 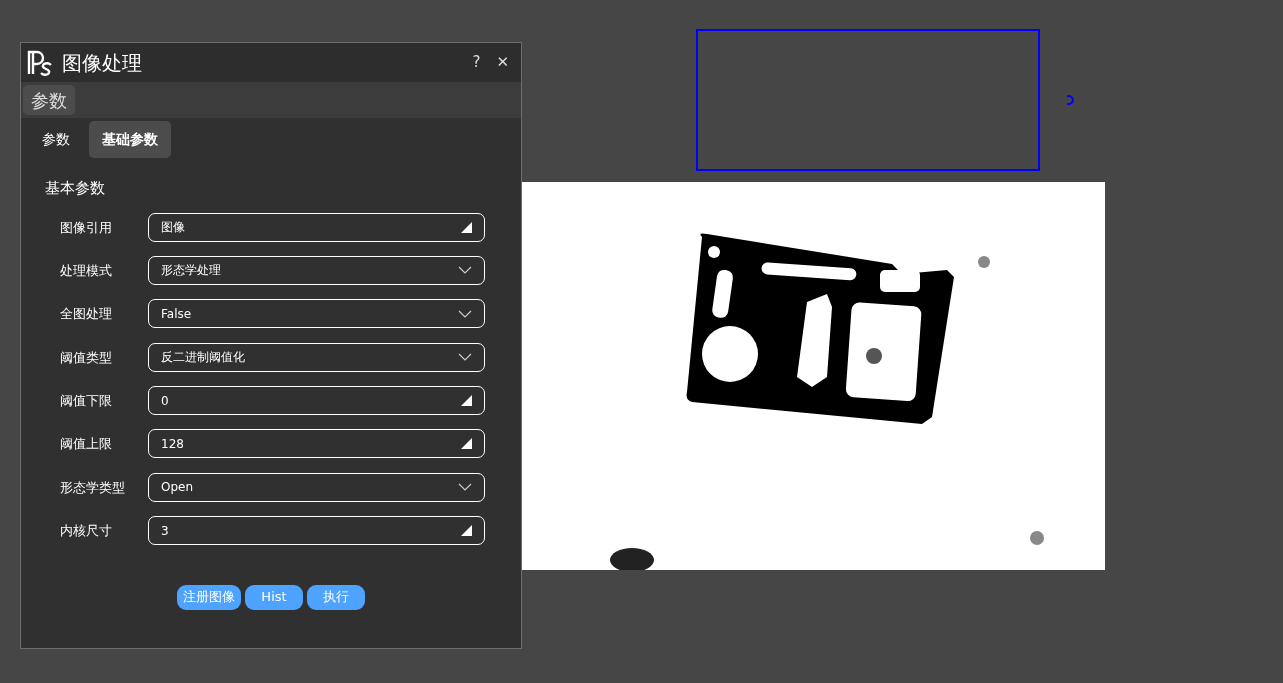 I want to click on roi-rectangle, so click(x=868, y=100).